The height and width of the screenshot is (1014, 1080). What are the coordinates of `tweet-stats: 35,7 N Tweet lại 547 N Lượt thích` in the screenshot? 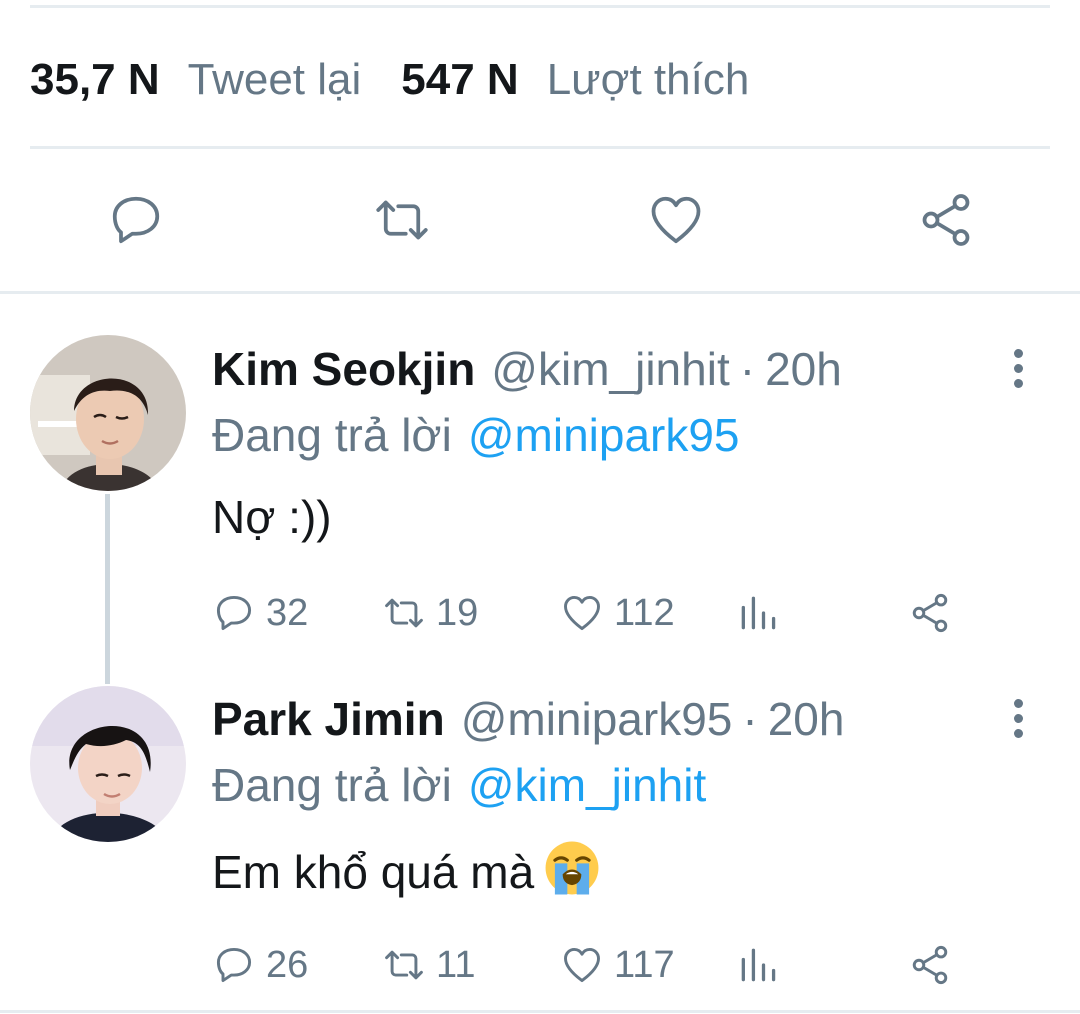 It's located at (389, 80).